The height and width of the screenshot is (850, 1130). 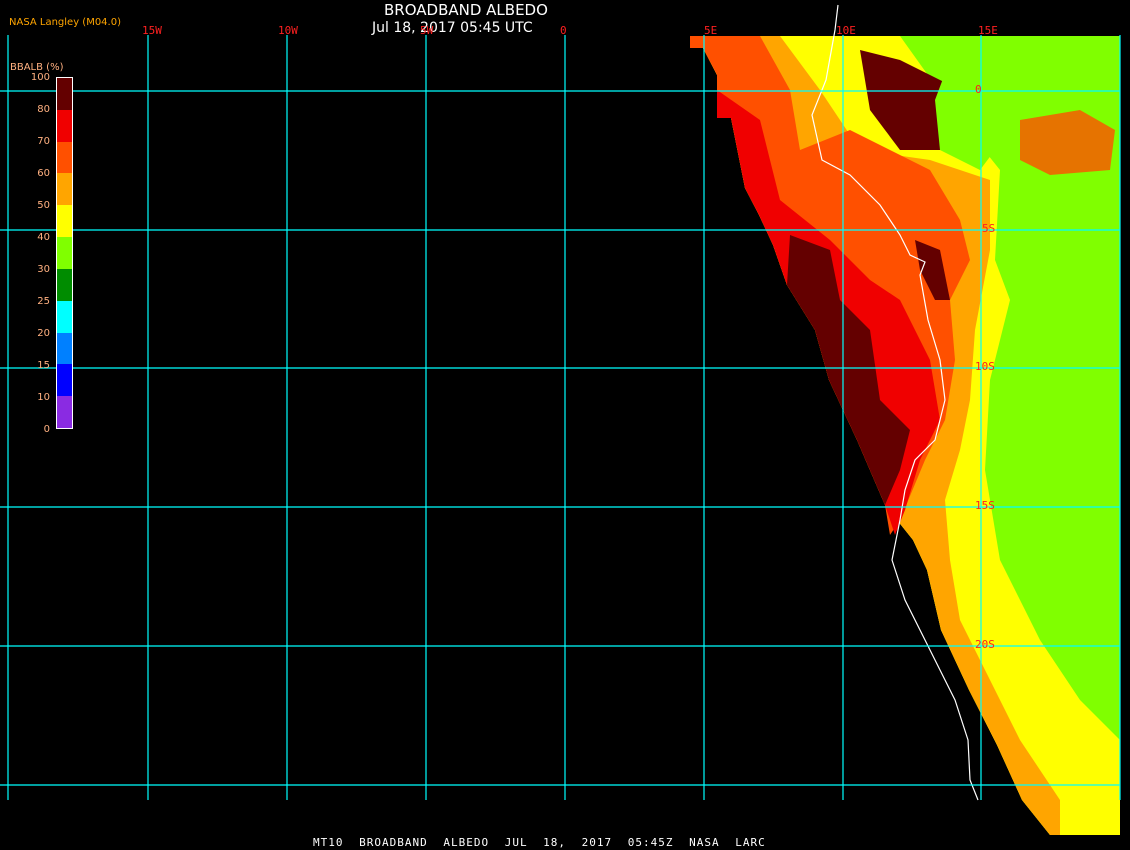 I want to click on legend-tick: 15, so click(x=43, y=365).